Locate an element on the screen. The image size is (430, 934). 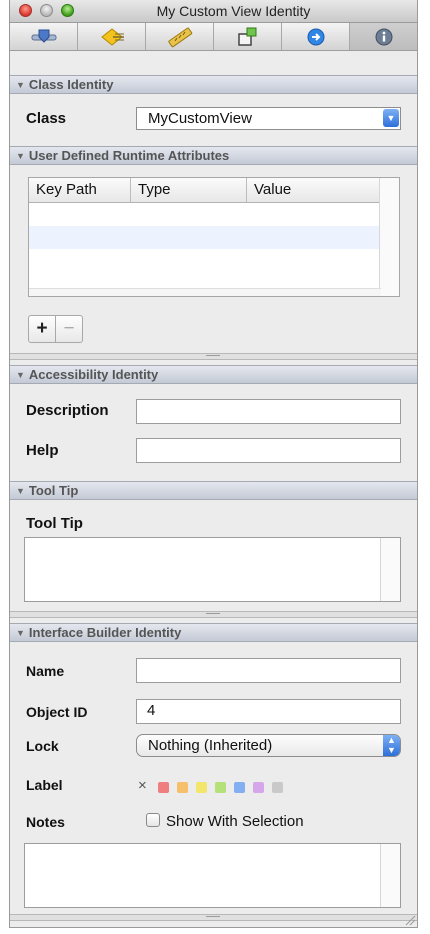
lock-value: Nothing (Inherited) is located at coordinates (210, 745).